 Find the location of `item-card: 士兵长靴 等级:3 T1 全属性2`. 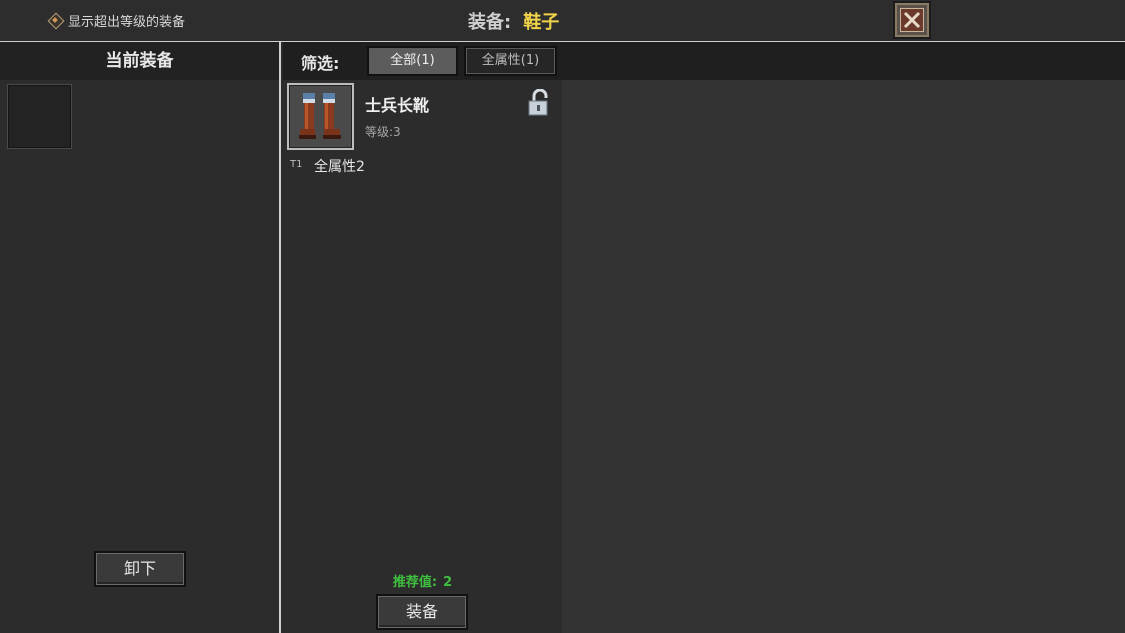

item-card: 士兵长靴 等级:3 T1 全属性2 is located at coordinates (423, 133).